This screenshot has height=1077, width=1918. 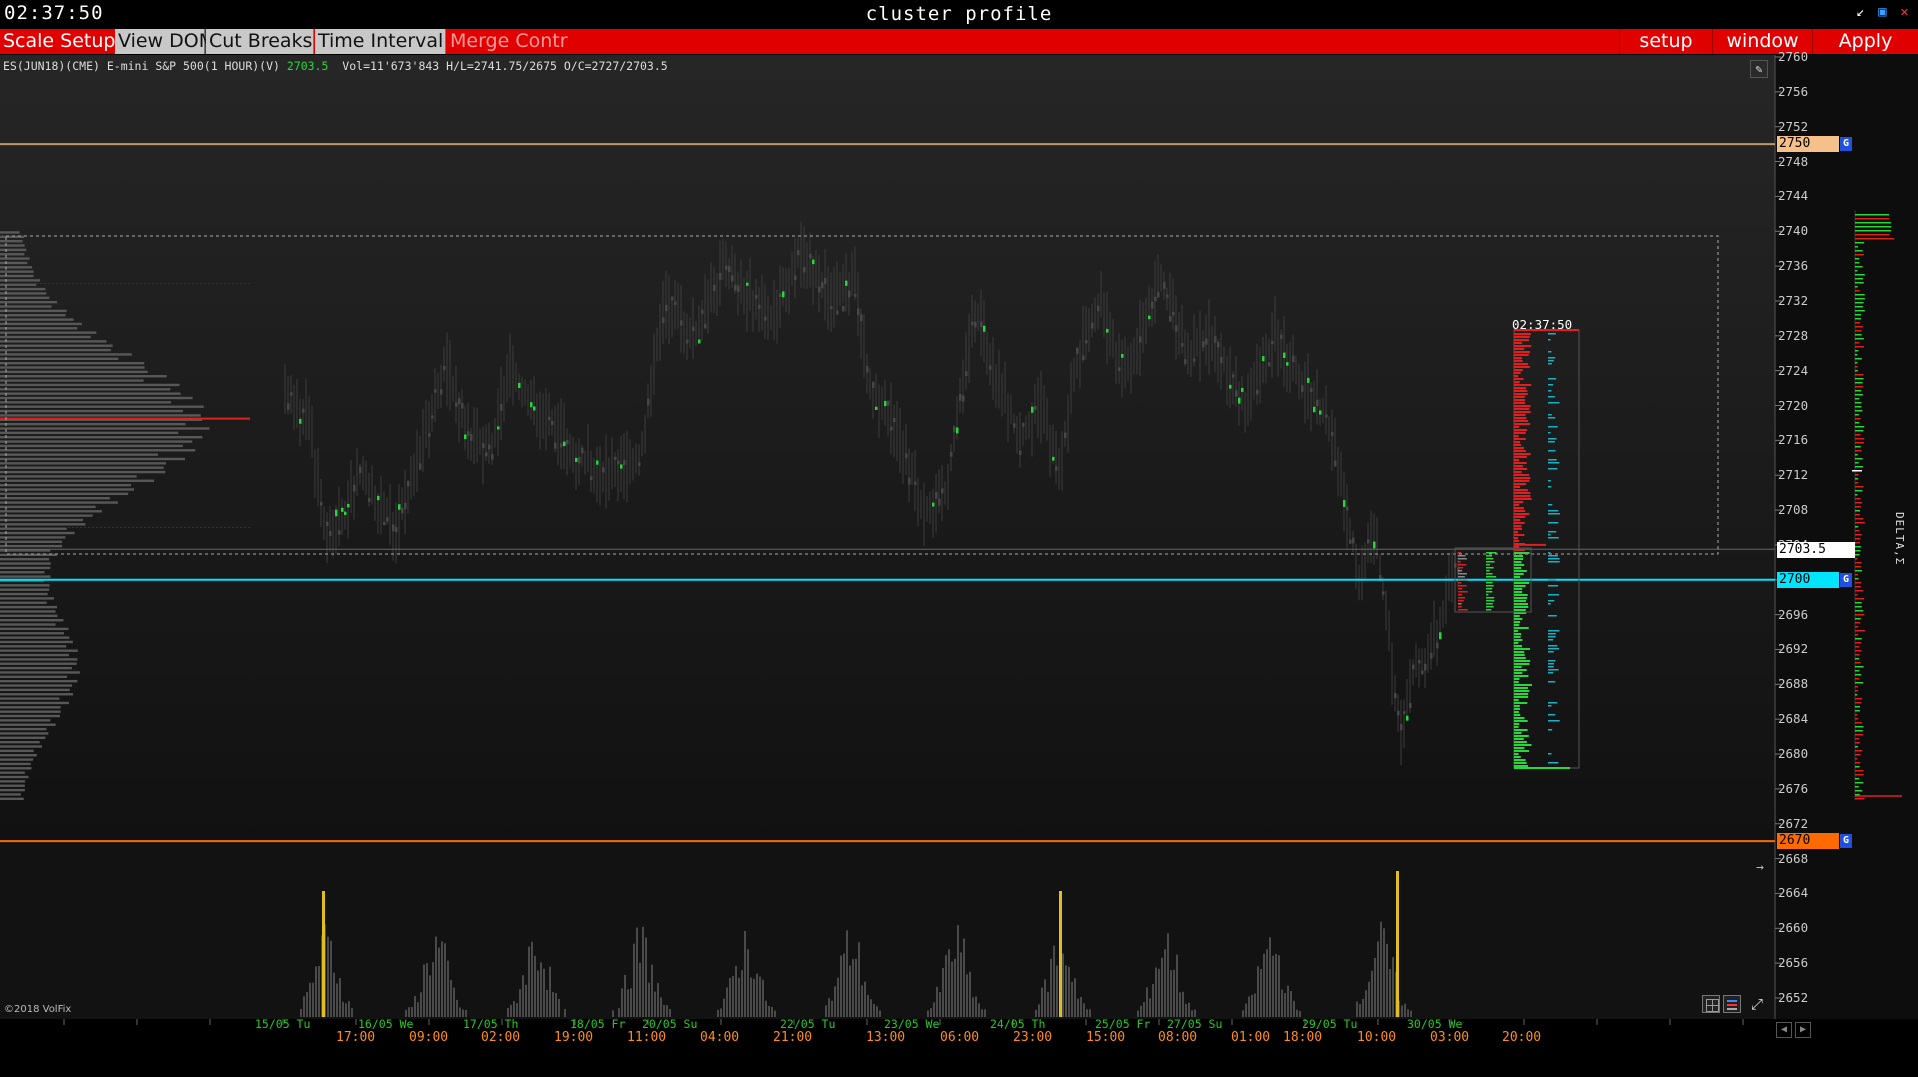 I want to click on time-label: 10:00, so click(x=1377, y=1037).